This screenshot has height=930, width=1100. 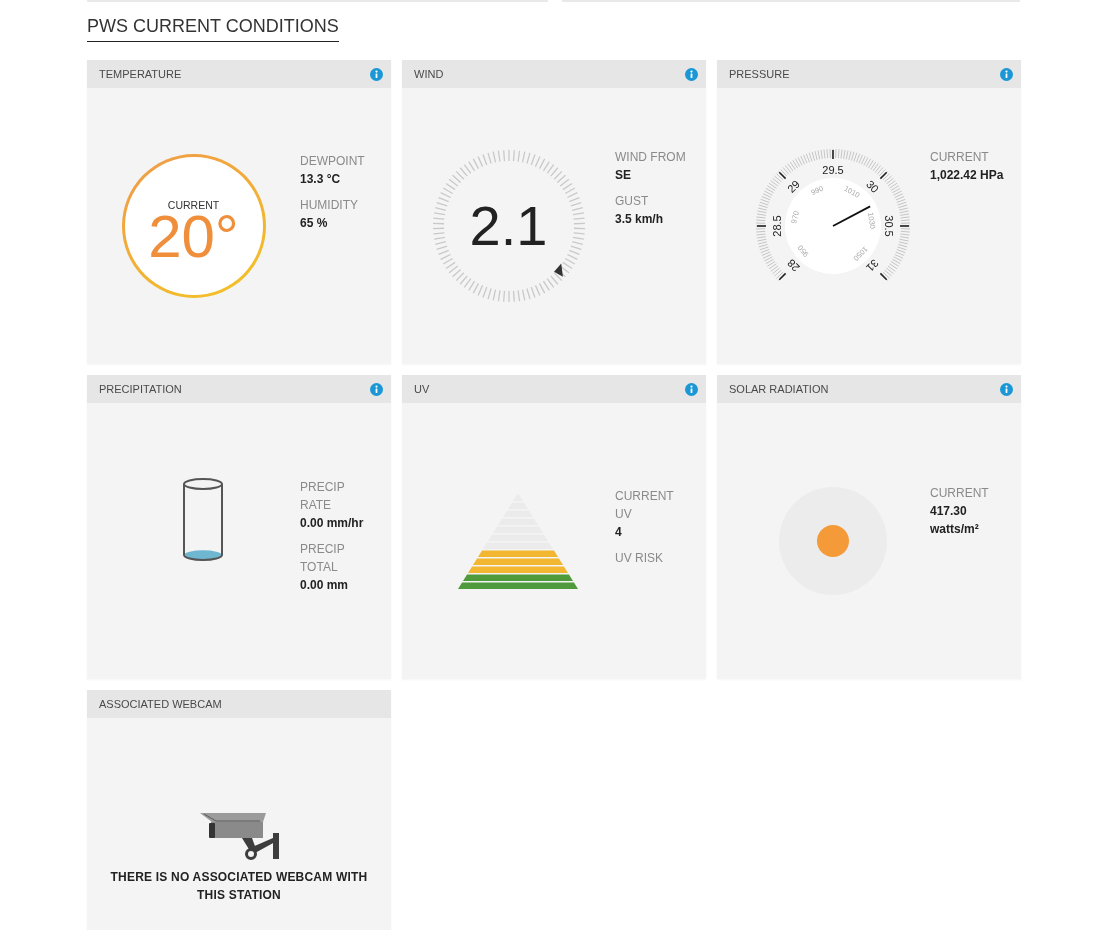 What do you see at coordinates (160, 704) in the screenshot?
I see `card-title: ASSOCIATED WEBCAM` at bounding box center [160, 704].